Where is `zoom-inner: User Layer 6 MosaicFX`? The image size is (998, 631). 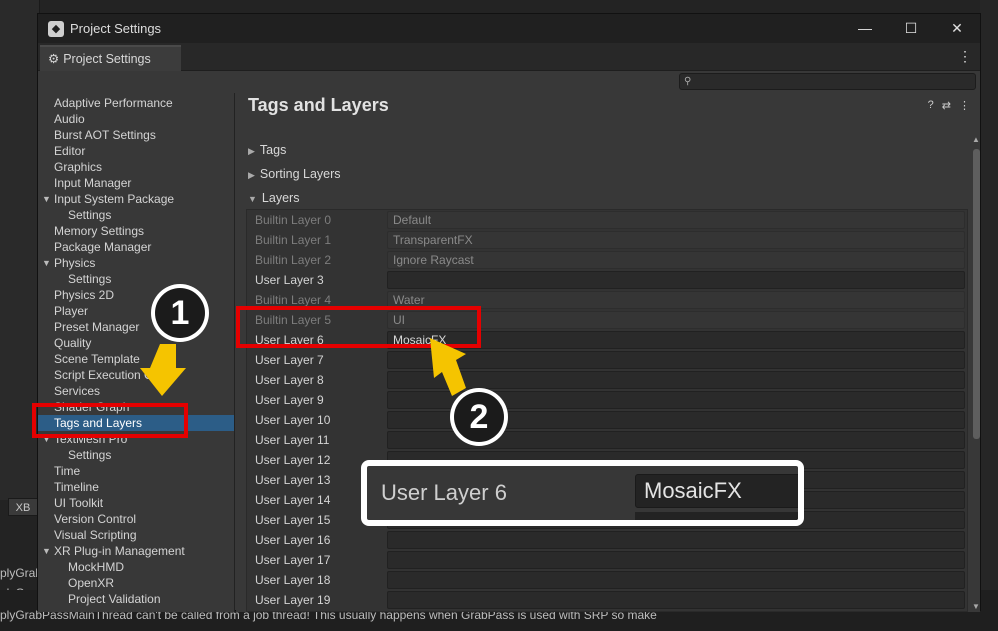 zoom-inner: User Layer 6 MosaicFX is located at coordinates (582, 493).